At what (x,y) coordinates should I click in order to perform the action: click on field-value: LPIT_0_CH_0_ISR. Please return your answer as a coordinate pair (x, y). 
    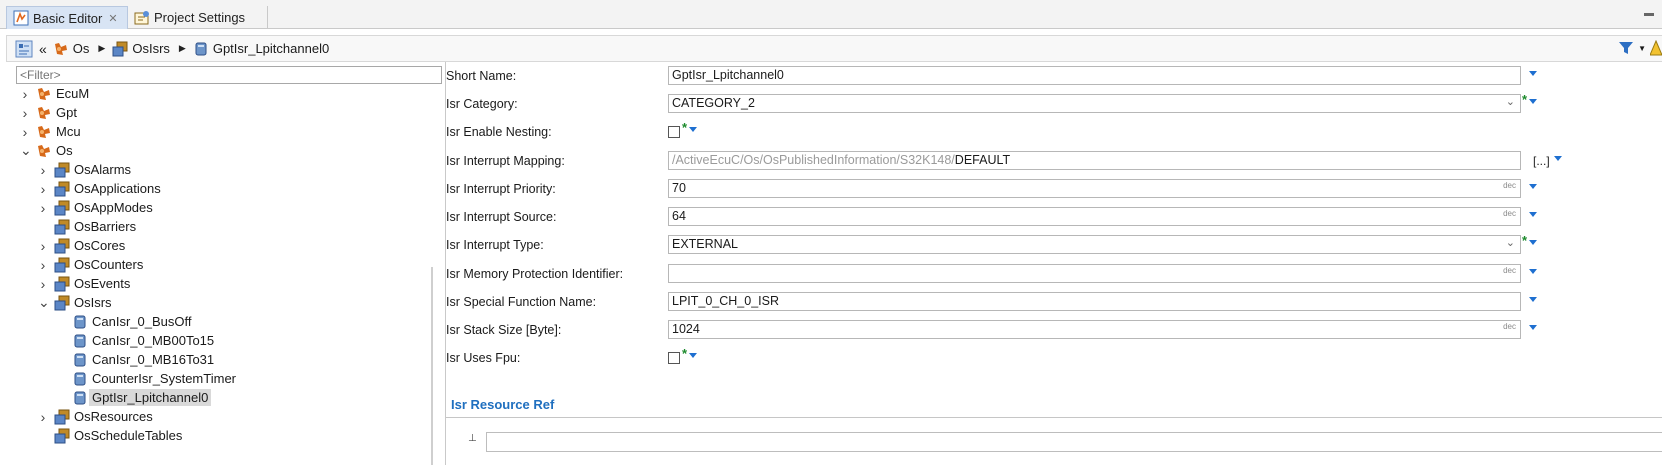
    Looking at the image, I should click on (726, 301).